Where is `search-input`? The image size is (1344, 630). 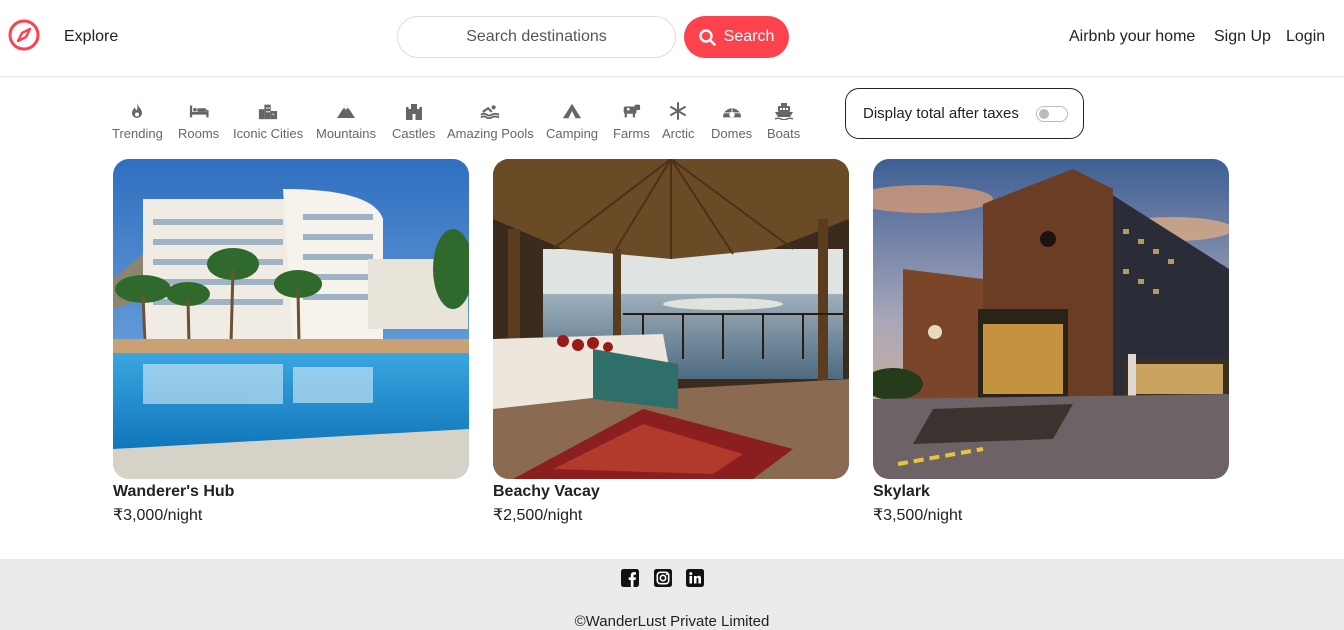 search-input is located at coordinates (536, 37).